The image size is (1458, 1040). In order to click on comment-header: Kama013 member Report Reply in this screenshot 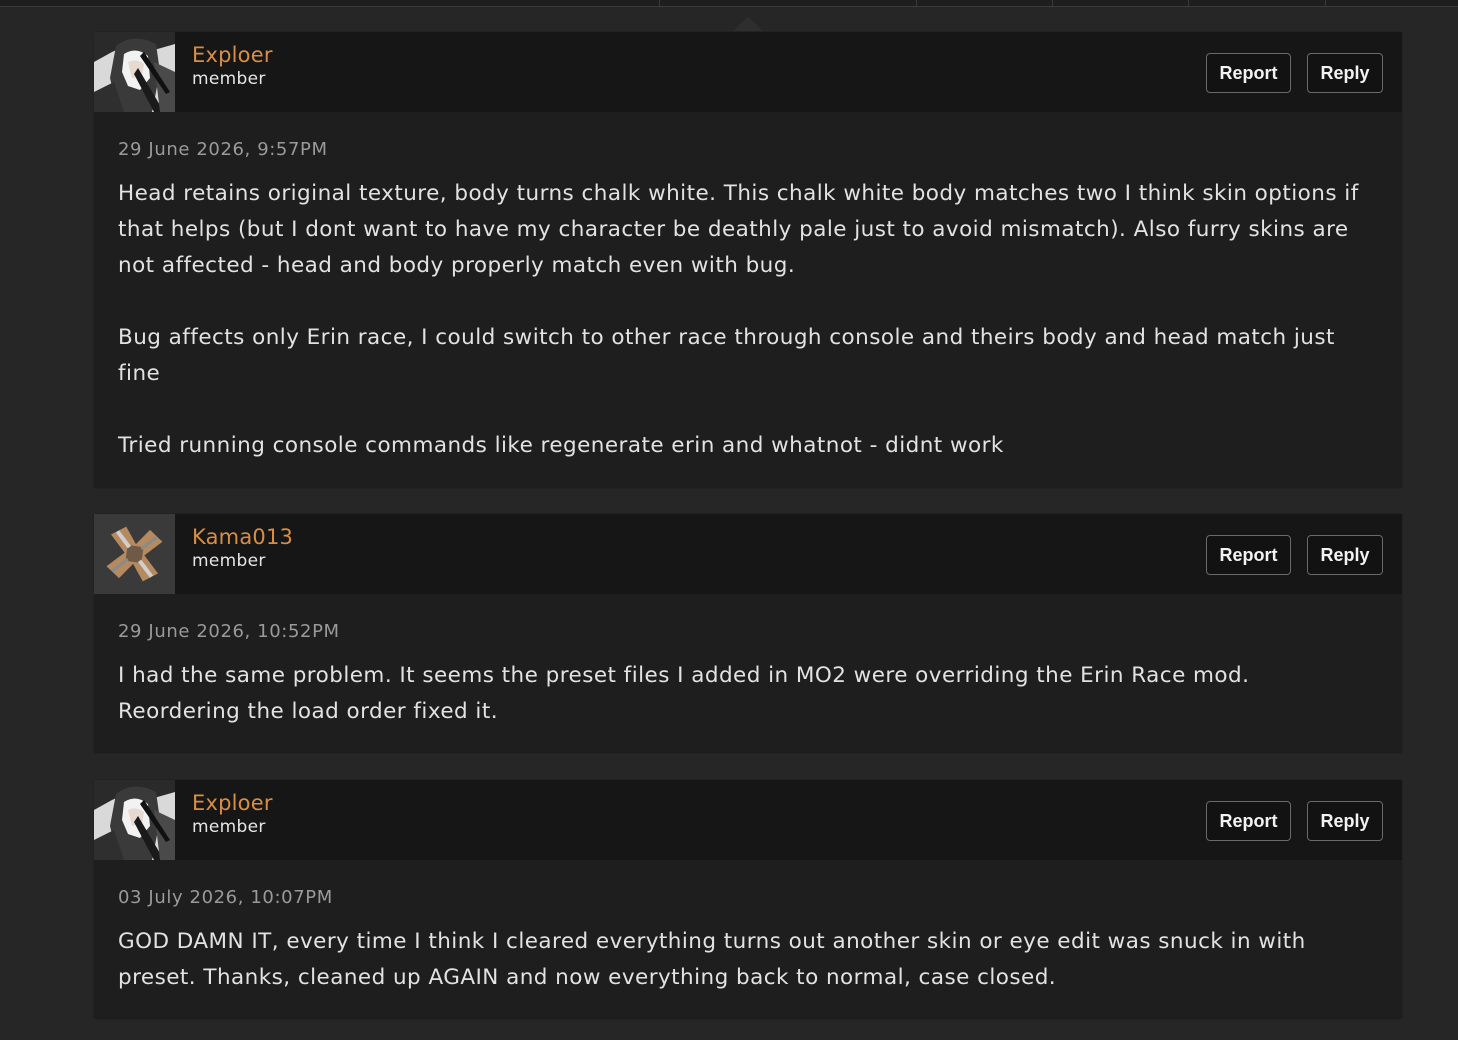, I will do `click(748, 554)`.